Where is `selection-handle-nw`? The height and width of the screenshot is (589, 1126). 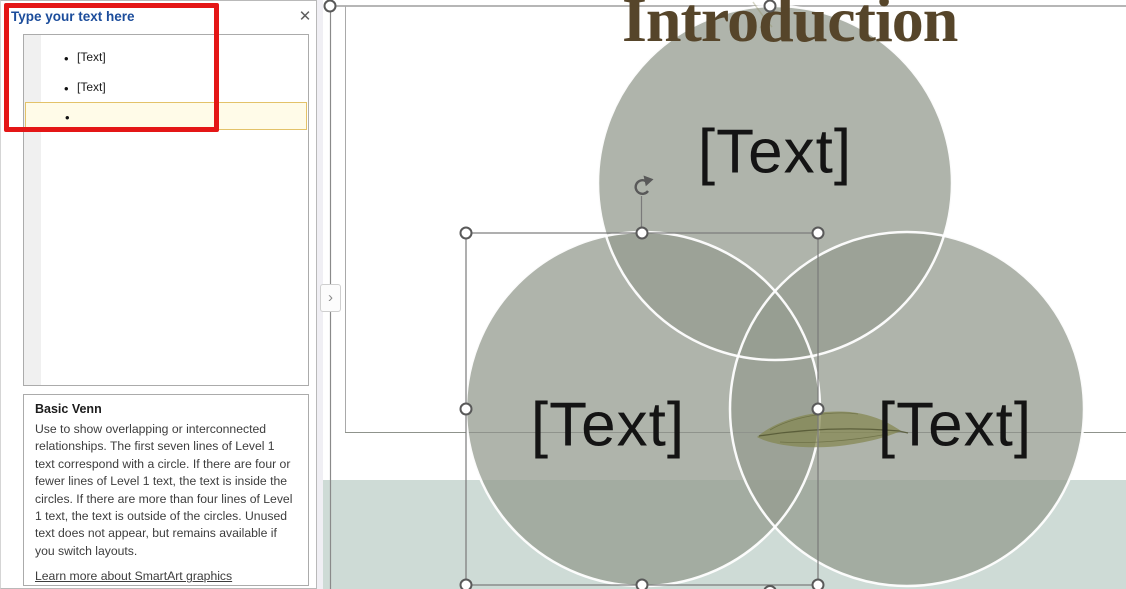 selection-handle-nw is located at coordinates (466, 233).